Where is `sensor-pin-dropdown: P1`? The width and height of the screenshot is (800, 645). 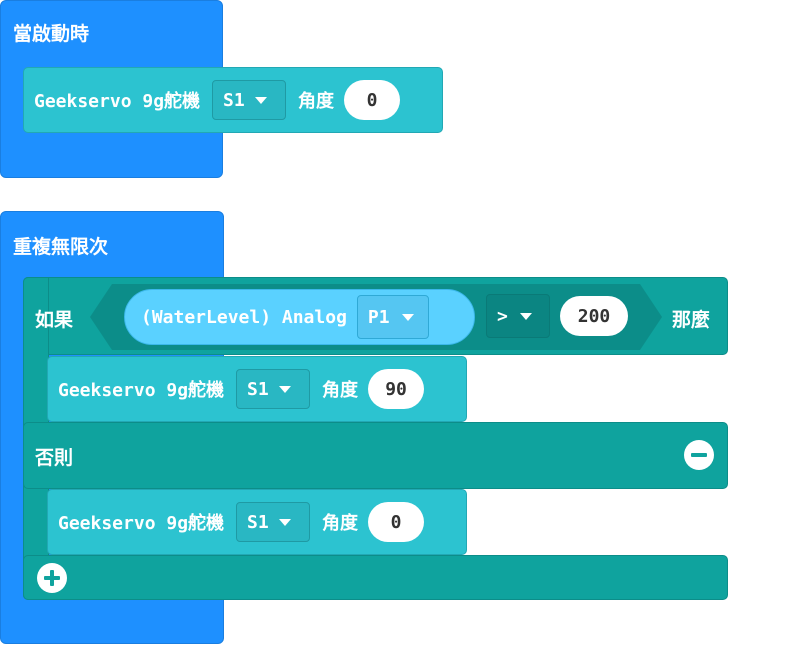 sensor-pin-dropdown: P1 is located at coordinates (392, 317).